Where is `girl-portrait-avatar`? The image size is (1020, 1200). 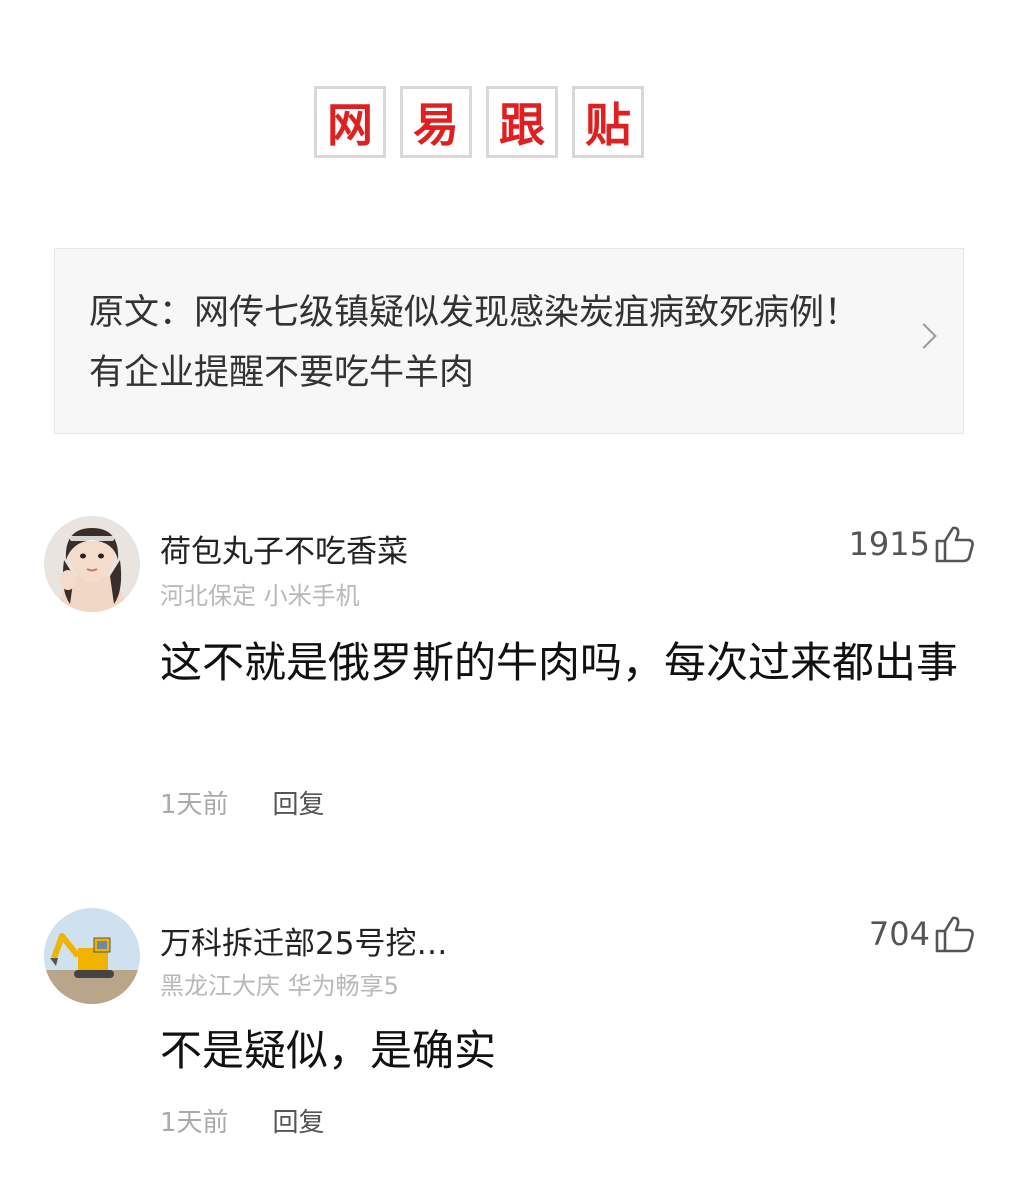 girl-portrait-avatar is located at coordinates (92, 564).